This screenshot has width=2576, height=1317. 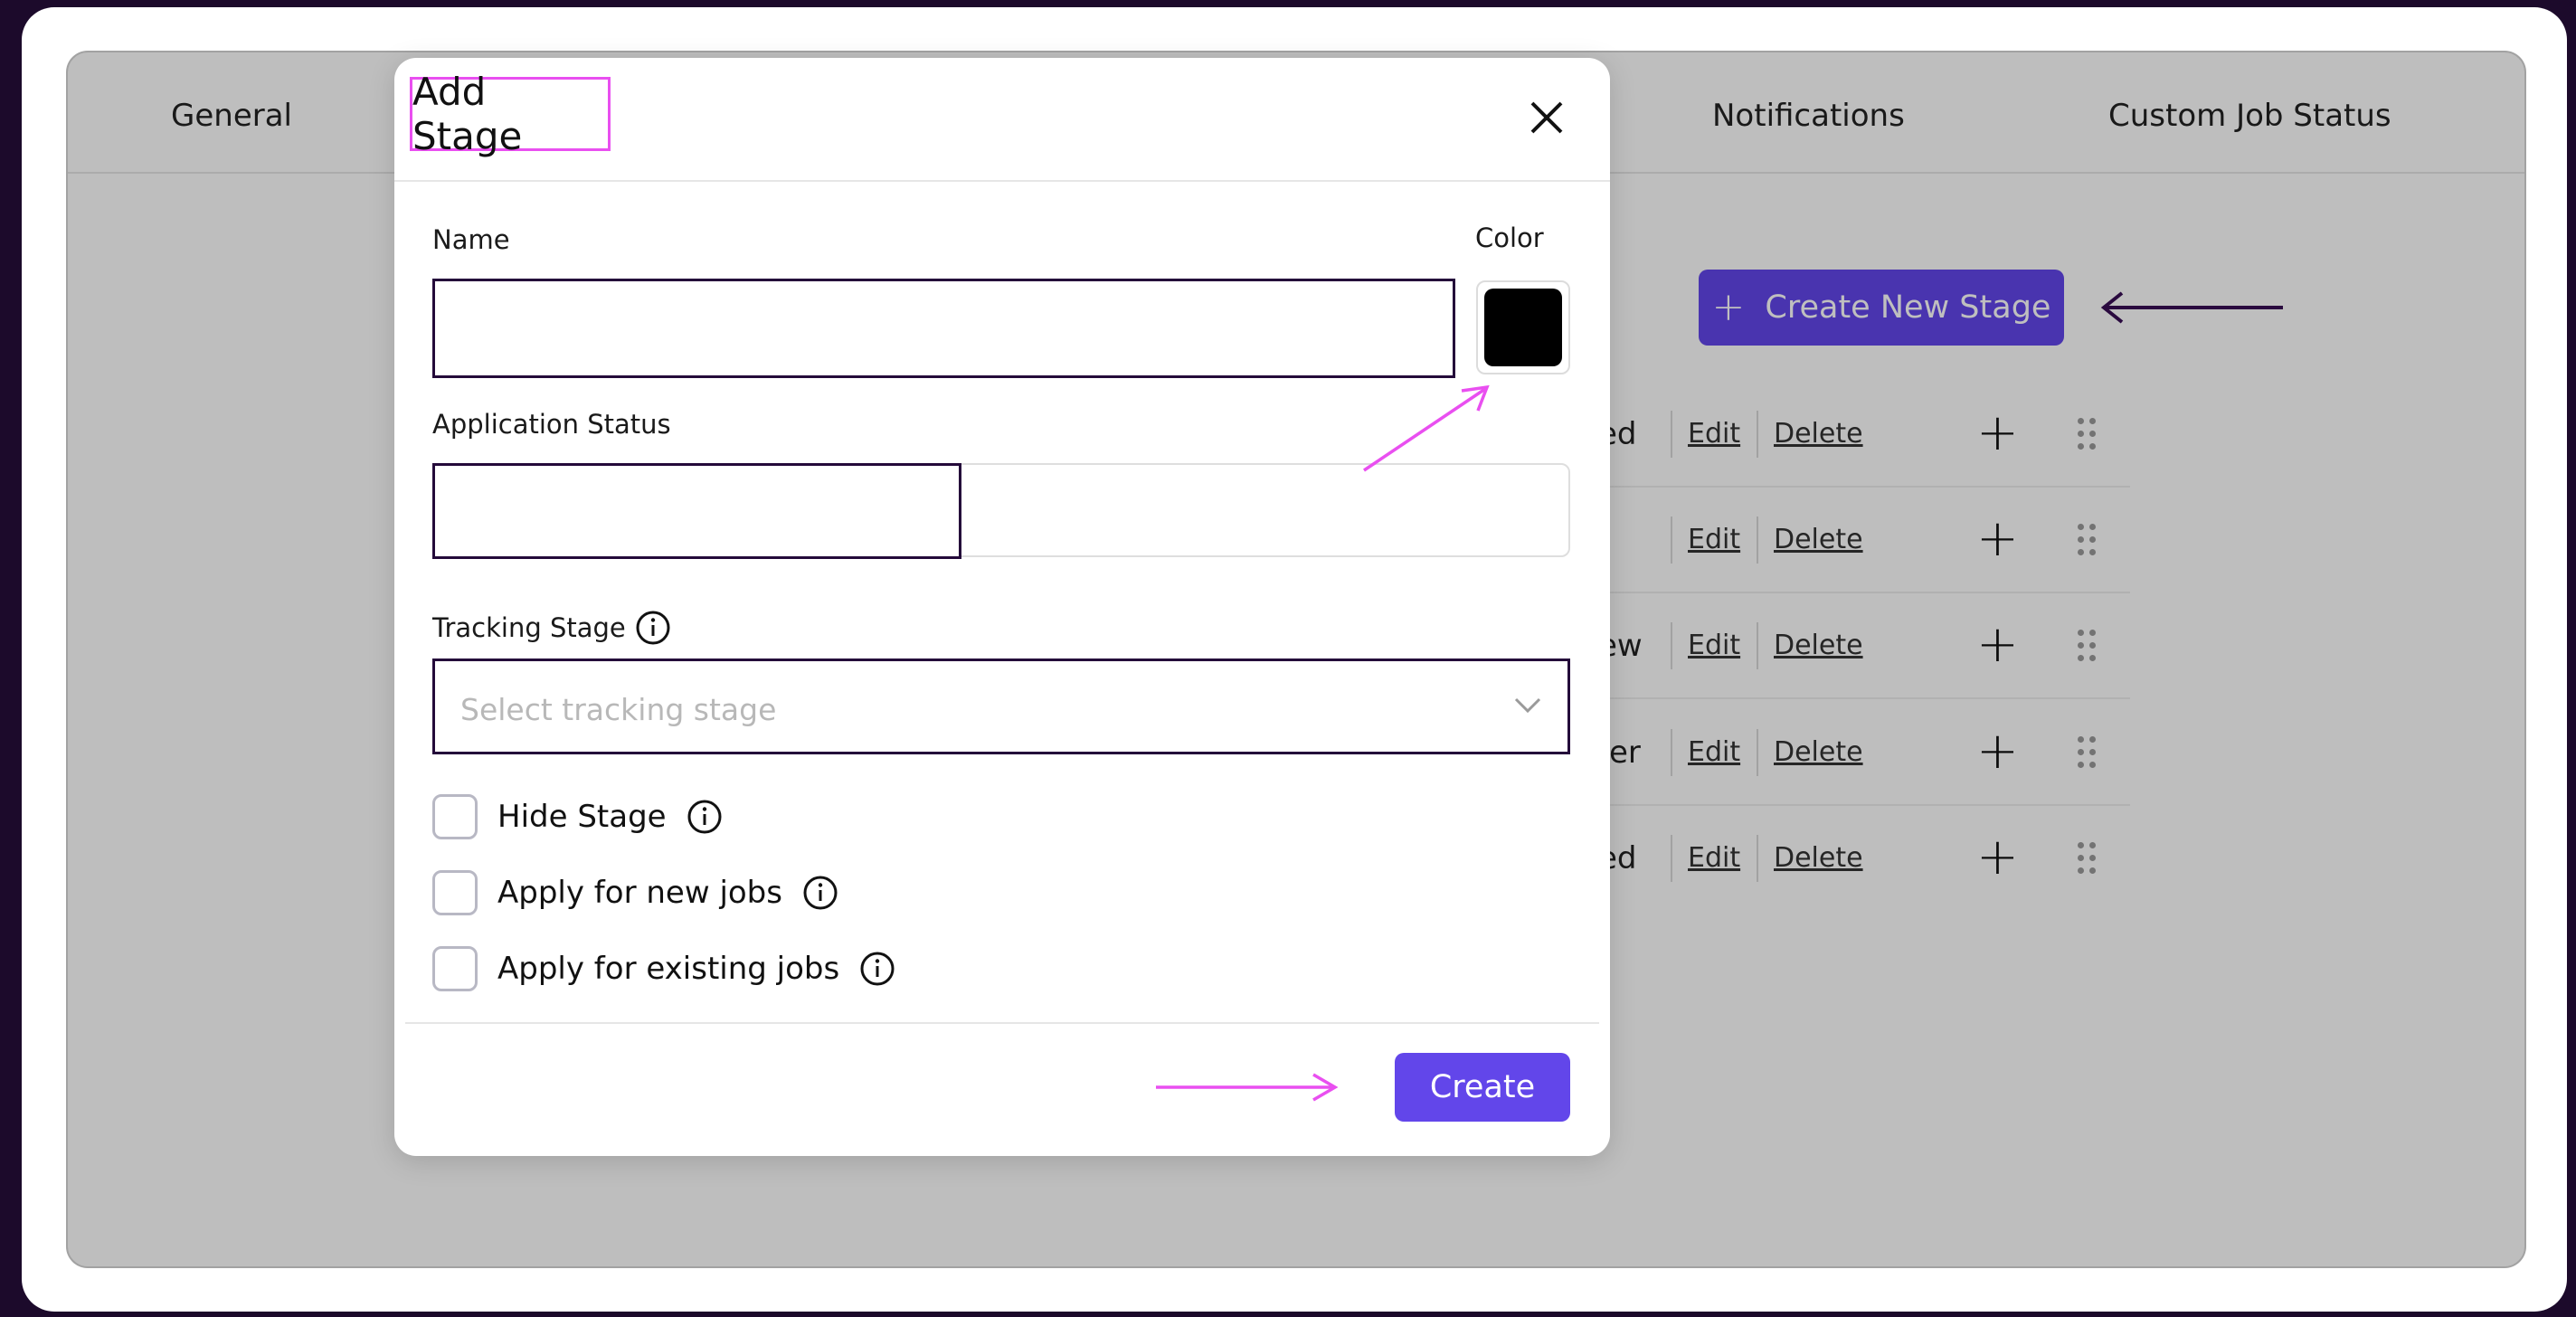 I want to click on name-input, so click(x=944, y=328).